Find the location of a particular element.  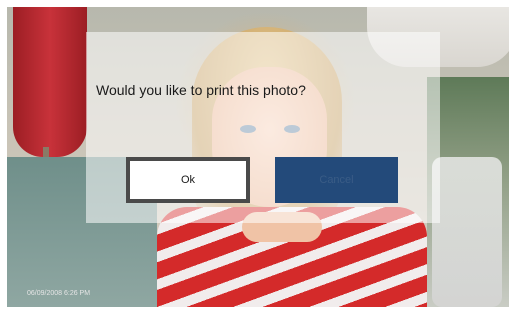

cancel-button-label: Cancel is located at coordinates (336, 180).